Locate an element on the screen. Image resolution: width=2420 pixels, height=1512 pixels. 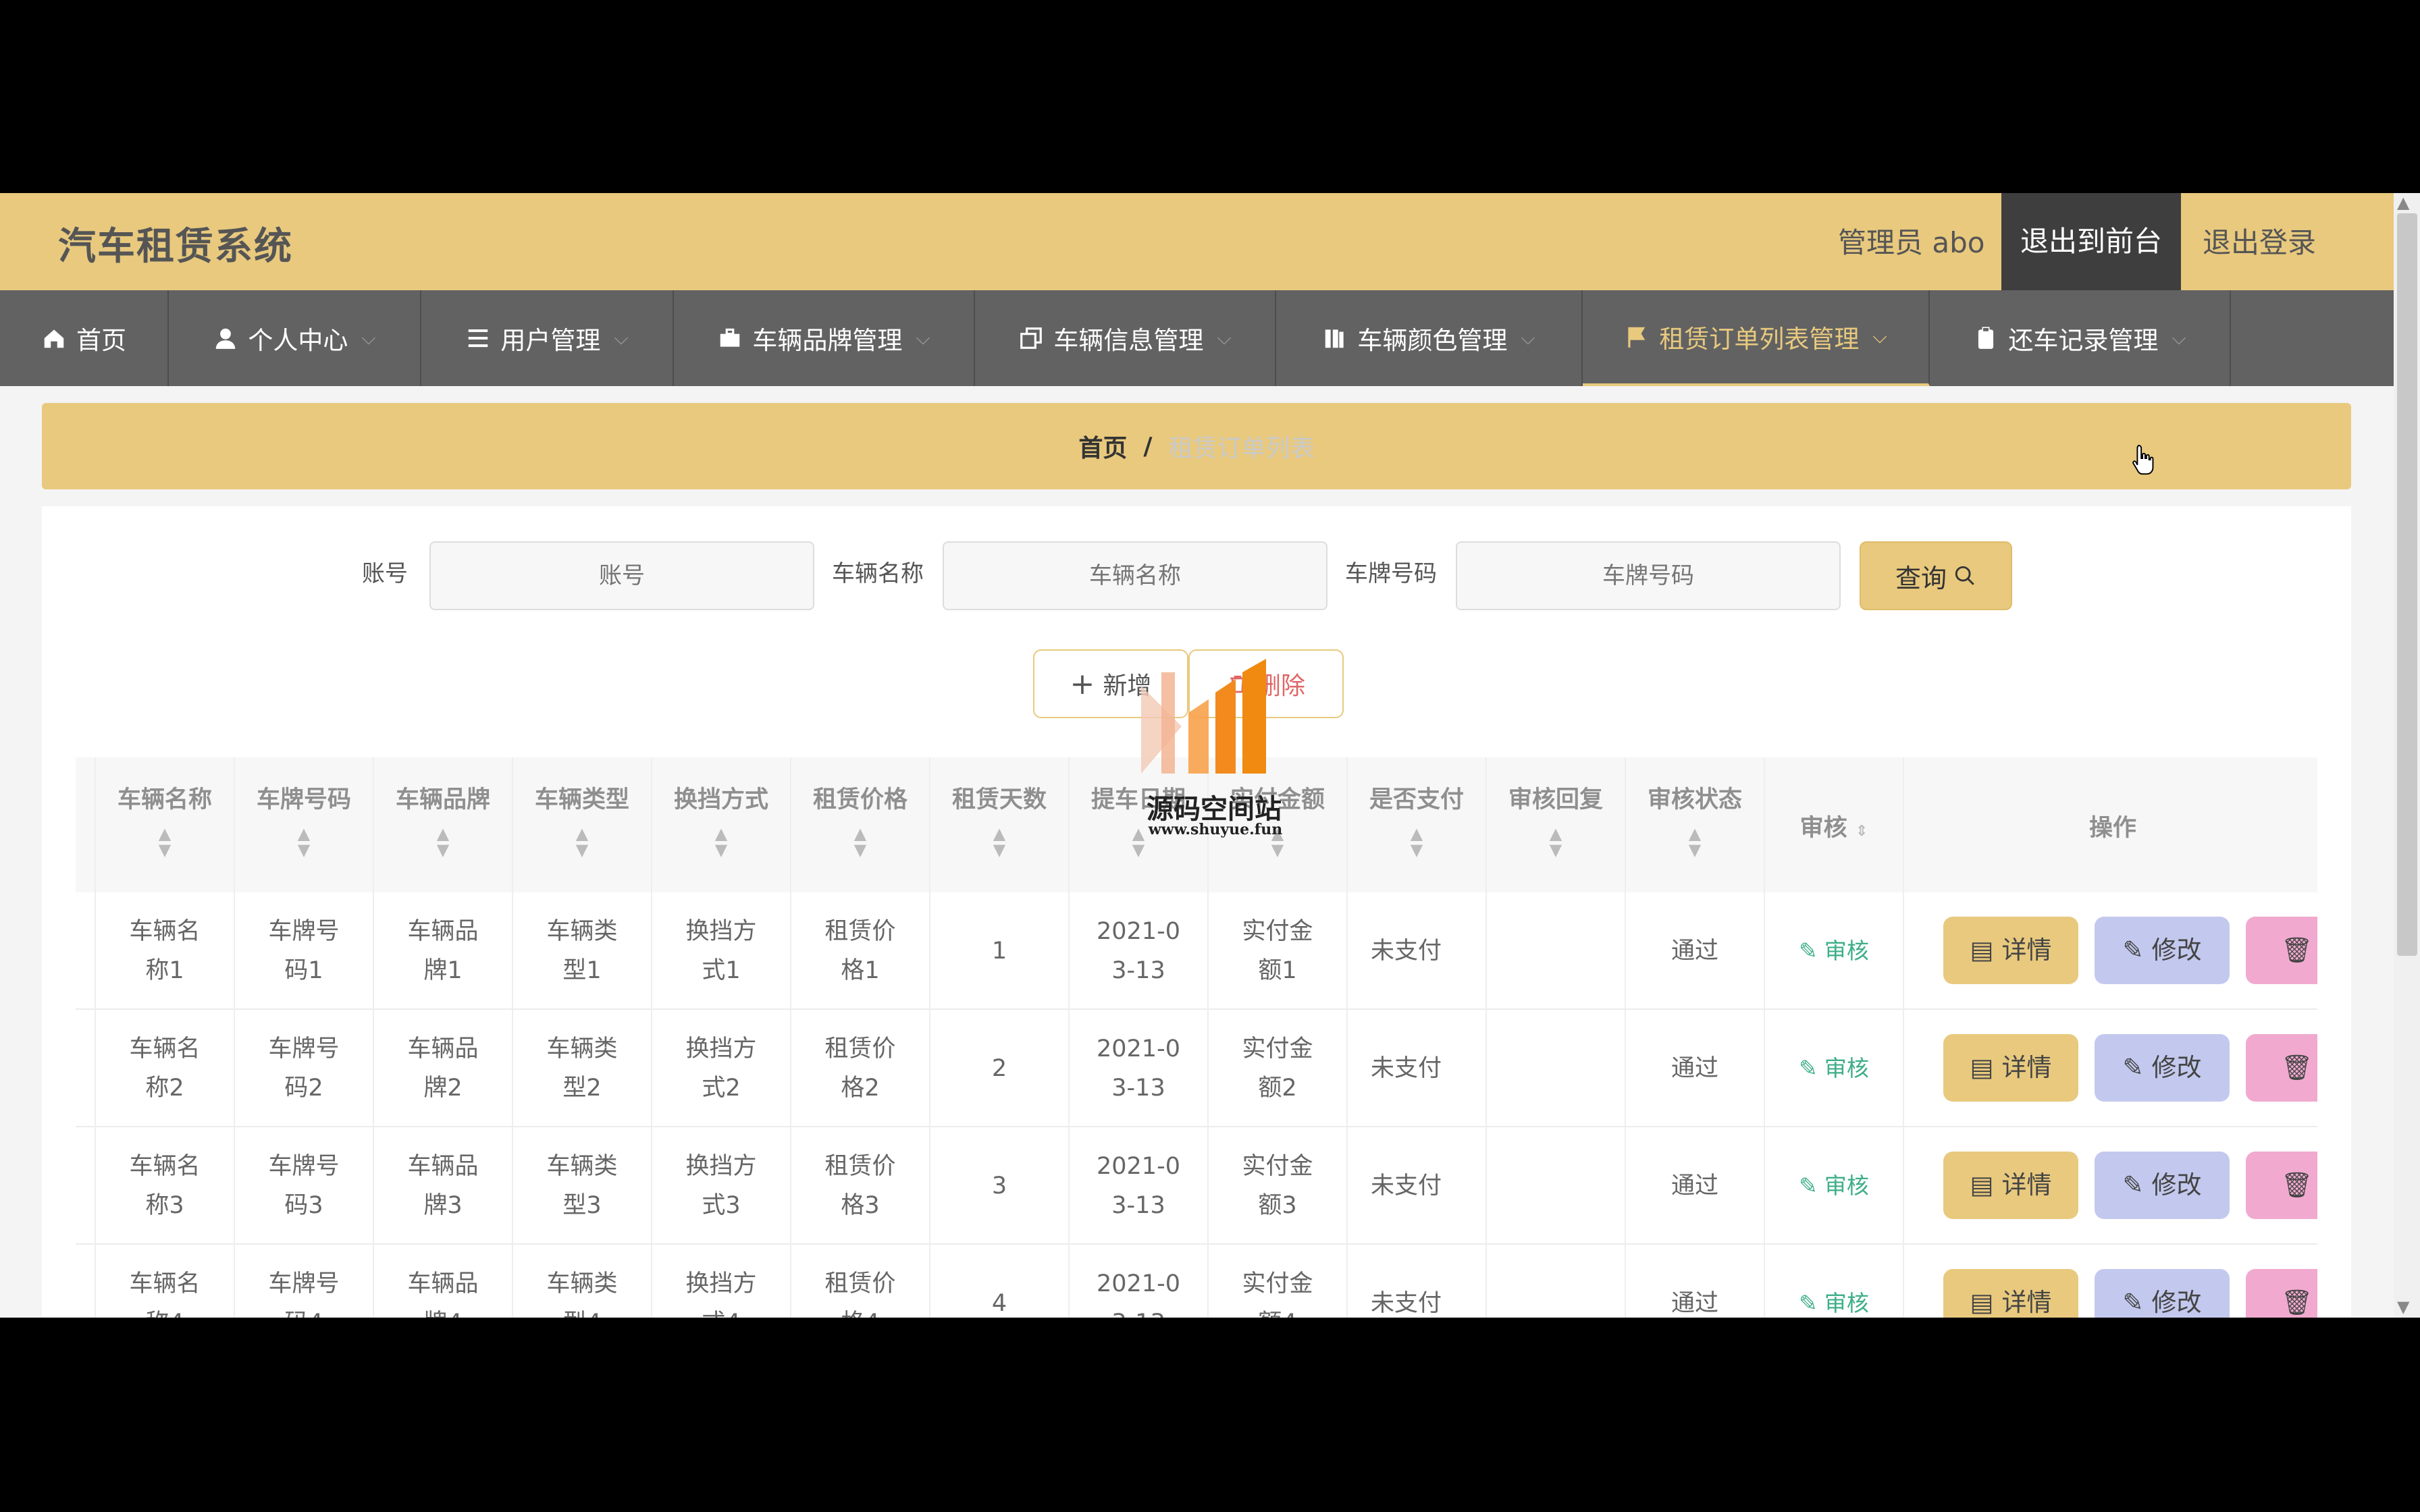
column-header-11: 审核状态 ▲ ▼ is located at coordinates (1695, 825).